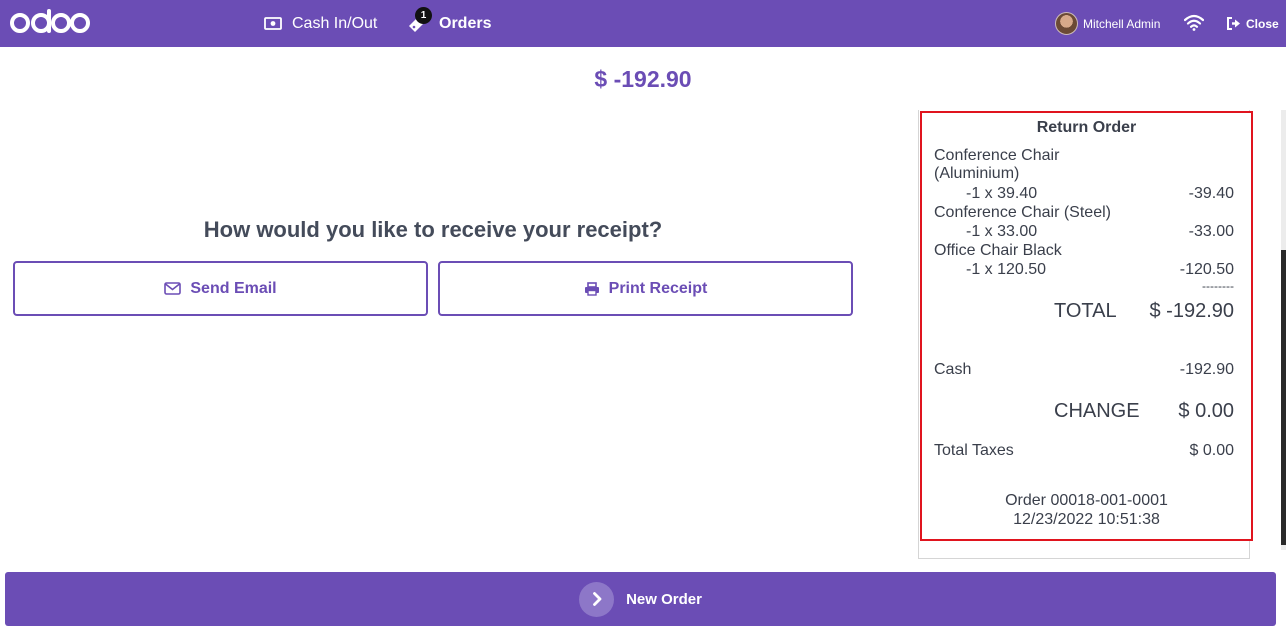 This screenshot has width=1286, height=636. I want to click on receipt-line-name: Conference Chair (Aluminium), so click(997, 164).